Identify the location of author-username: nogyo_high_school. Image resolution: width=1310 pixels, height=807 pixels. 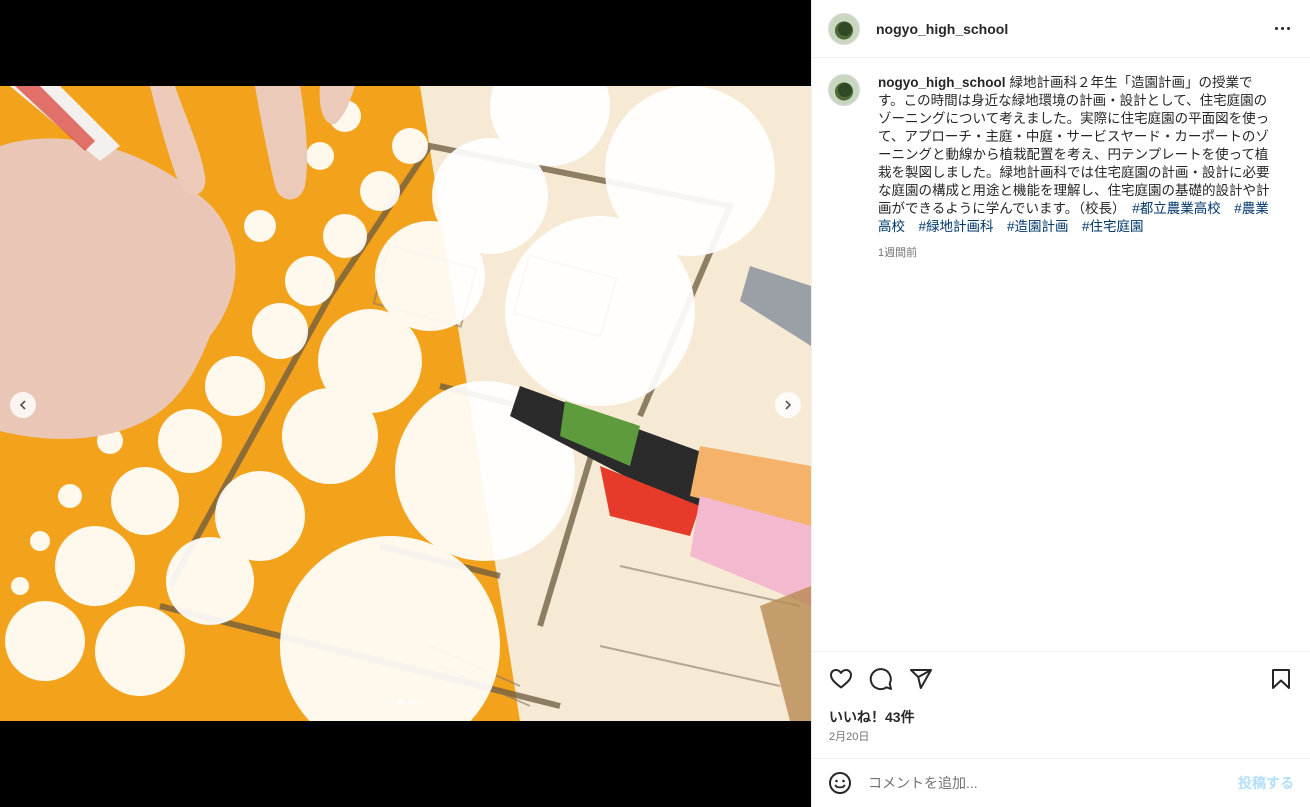
(942, 29).